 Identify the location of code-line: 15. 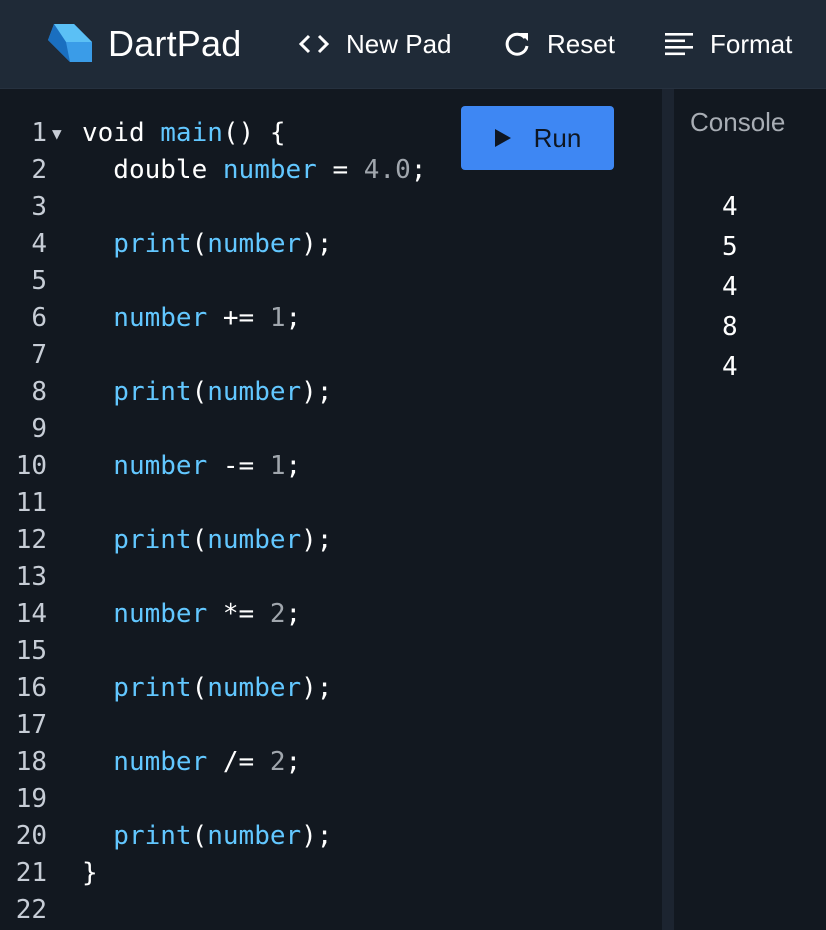
(331, 651).